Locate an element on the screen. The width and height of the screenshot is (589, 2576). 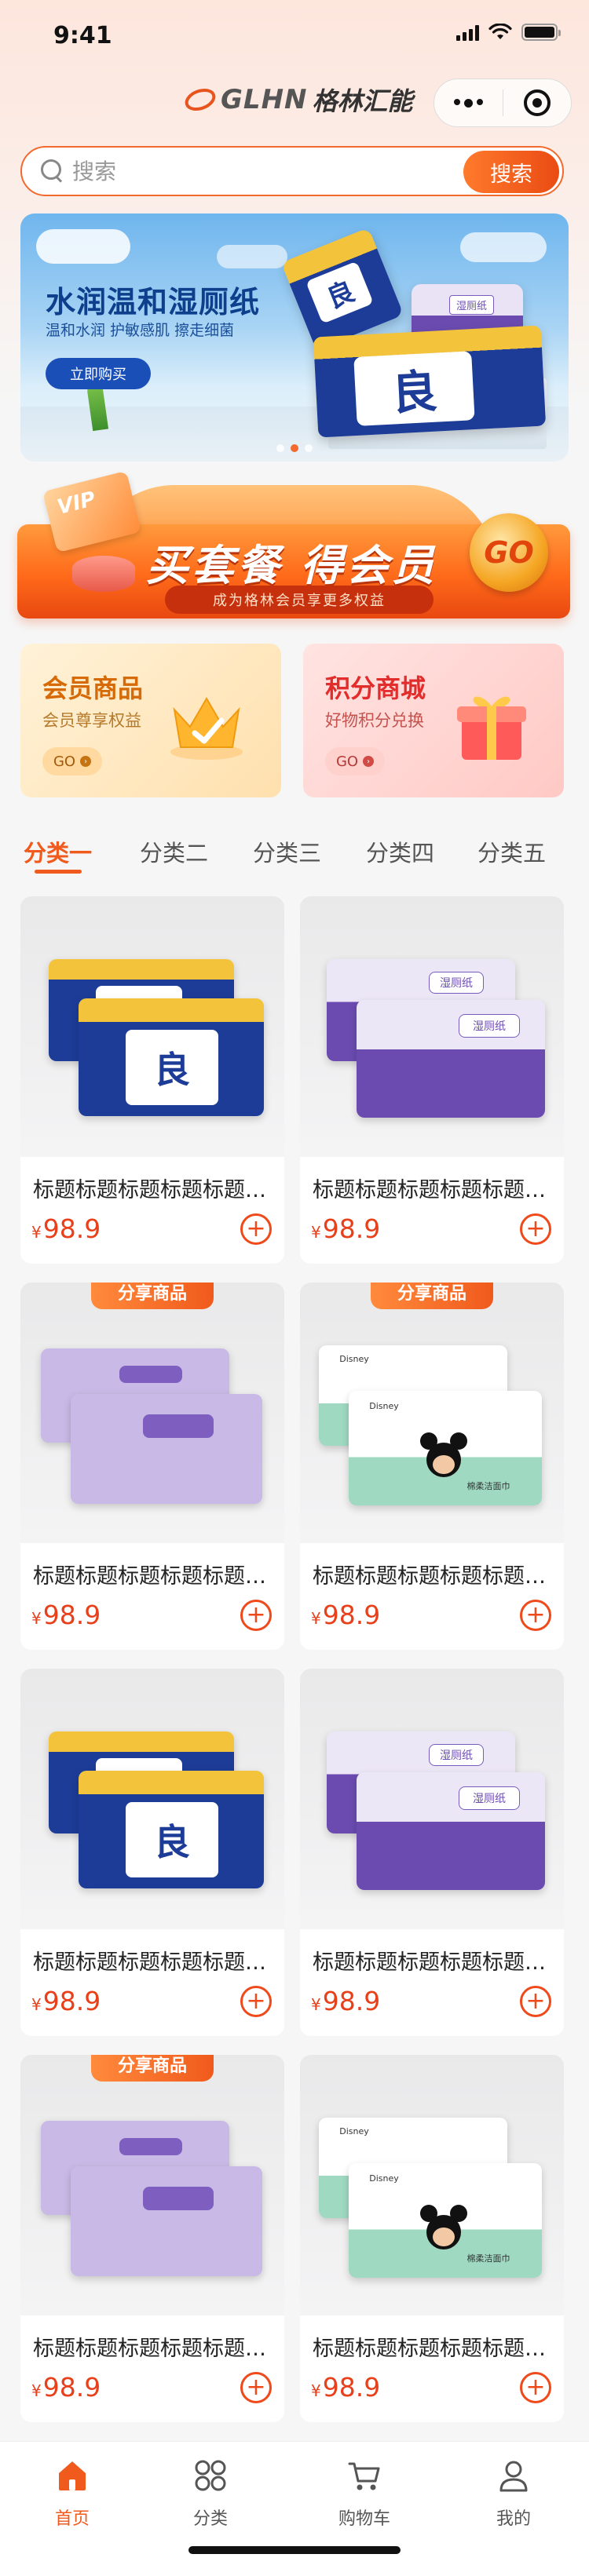
member-card-subtitle: 会员尊享权益 is located at coordinates (91, 720).